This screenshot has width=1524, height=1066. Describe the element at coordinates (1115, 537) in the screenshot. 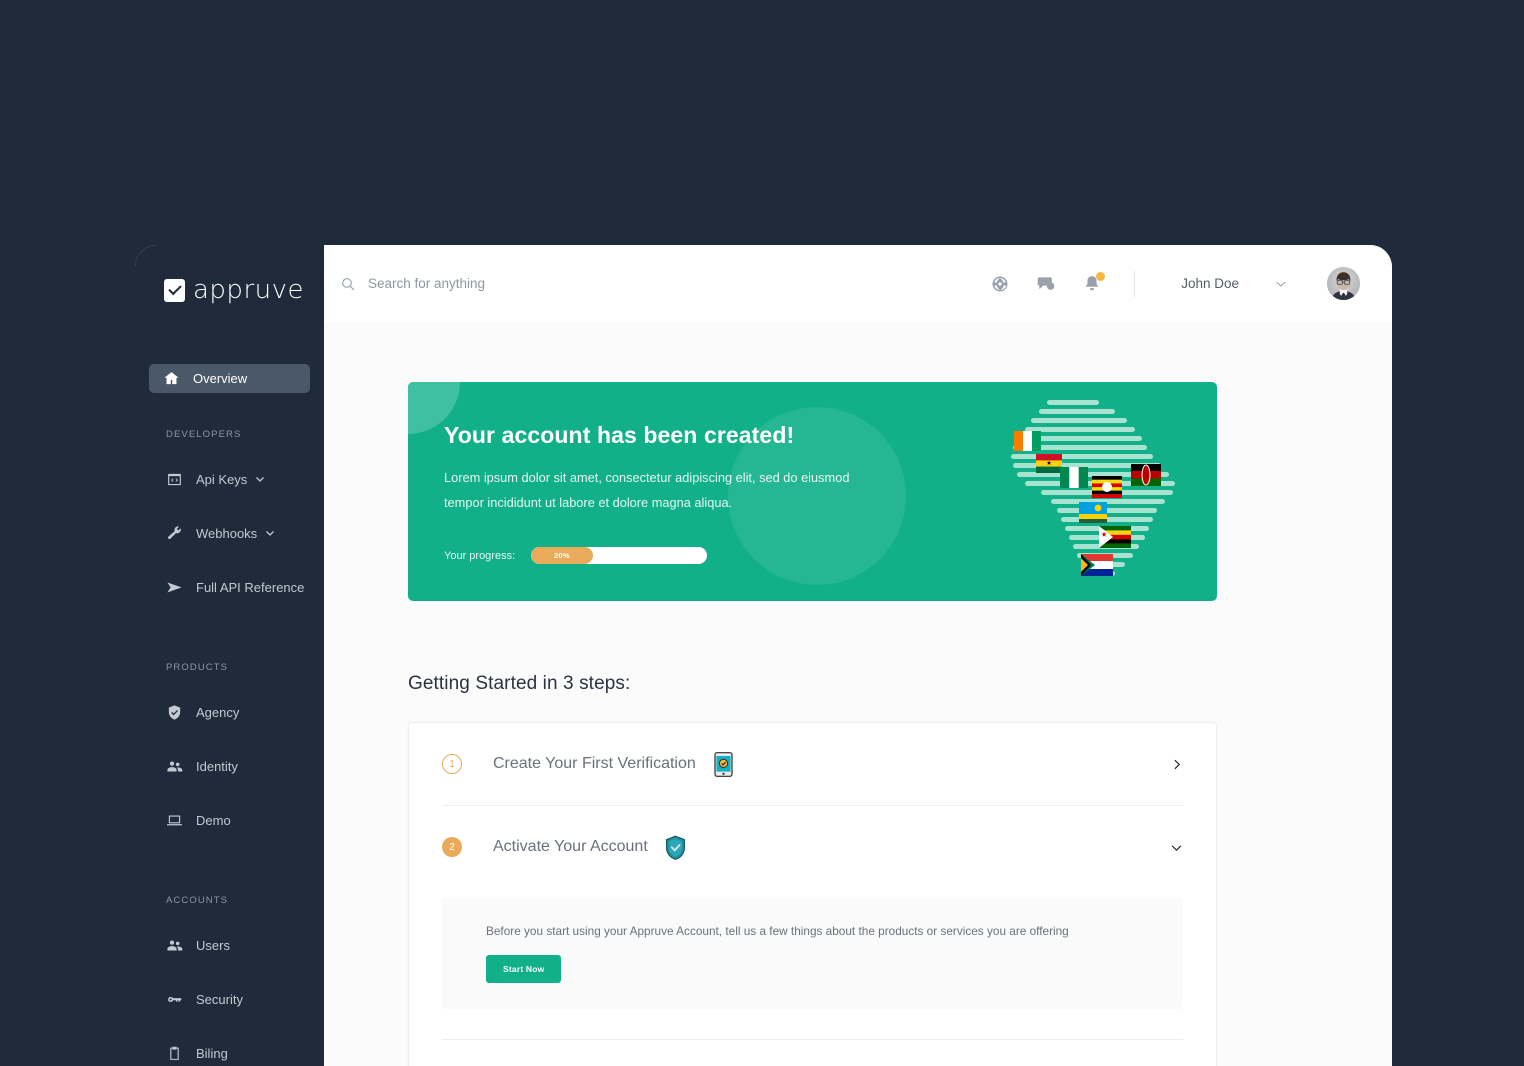

I see `flag-zimbabwe` at that location.